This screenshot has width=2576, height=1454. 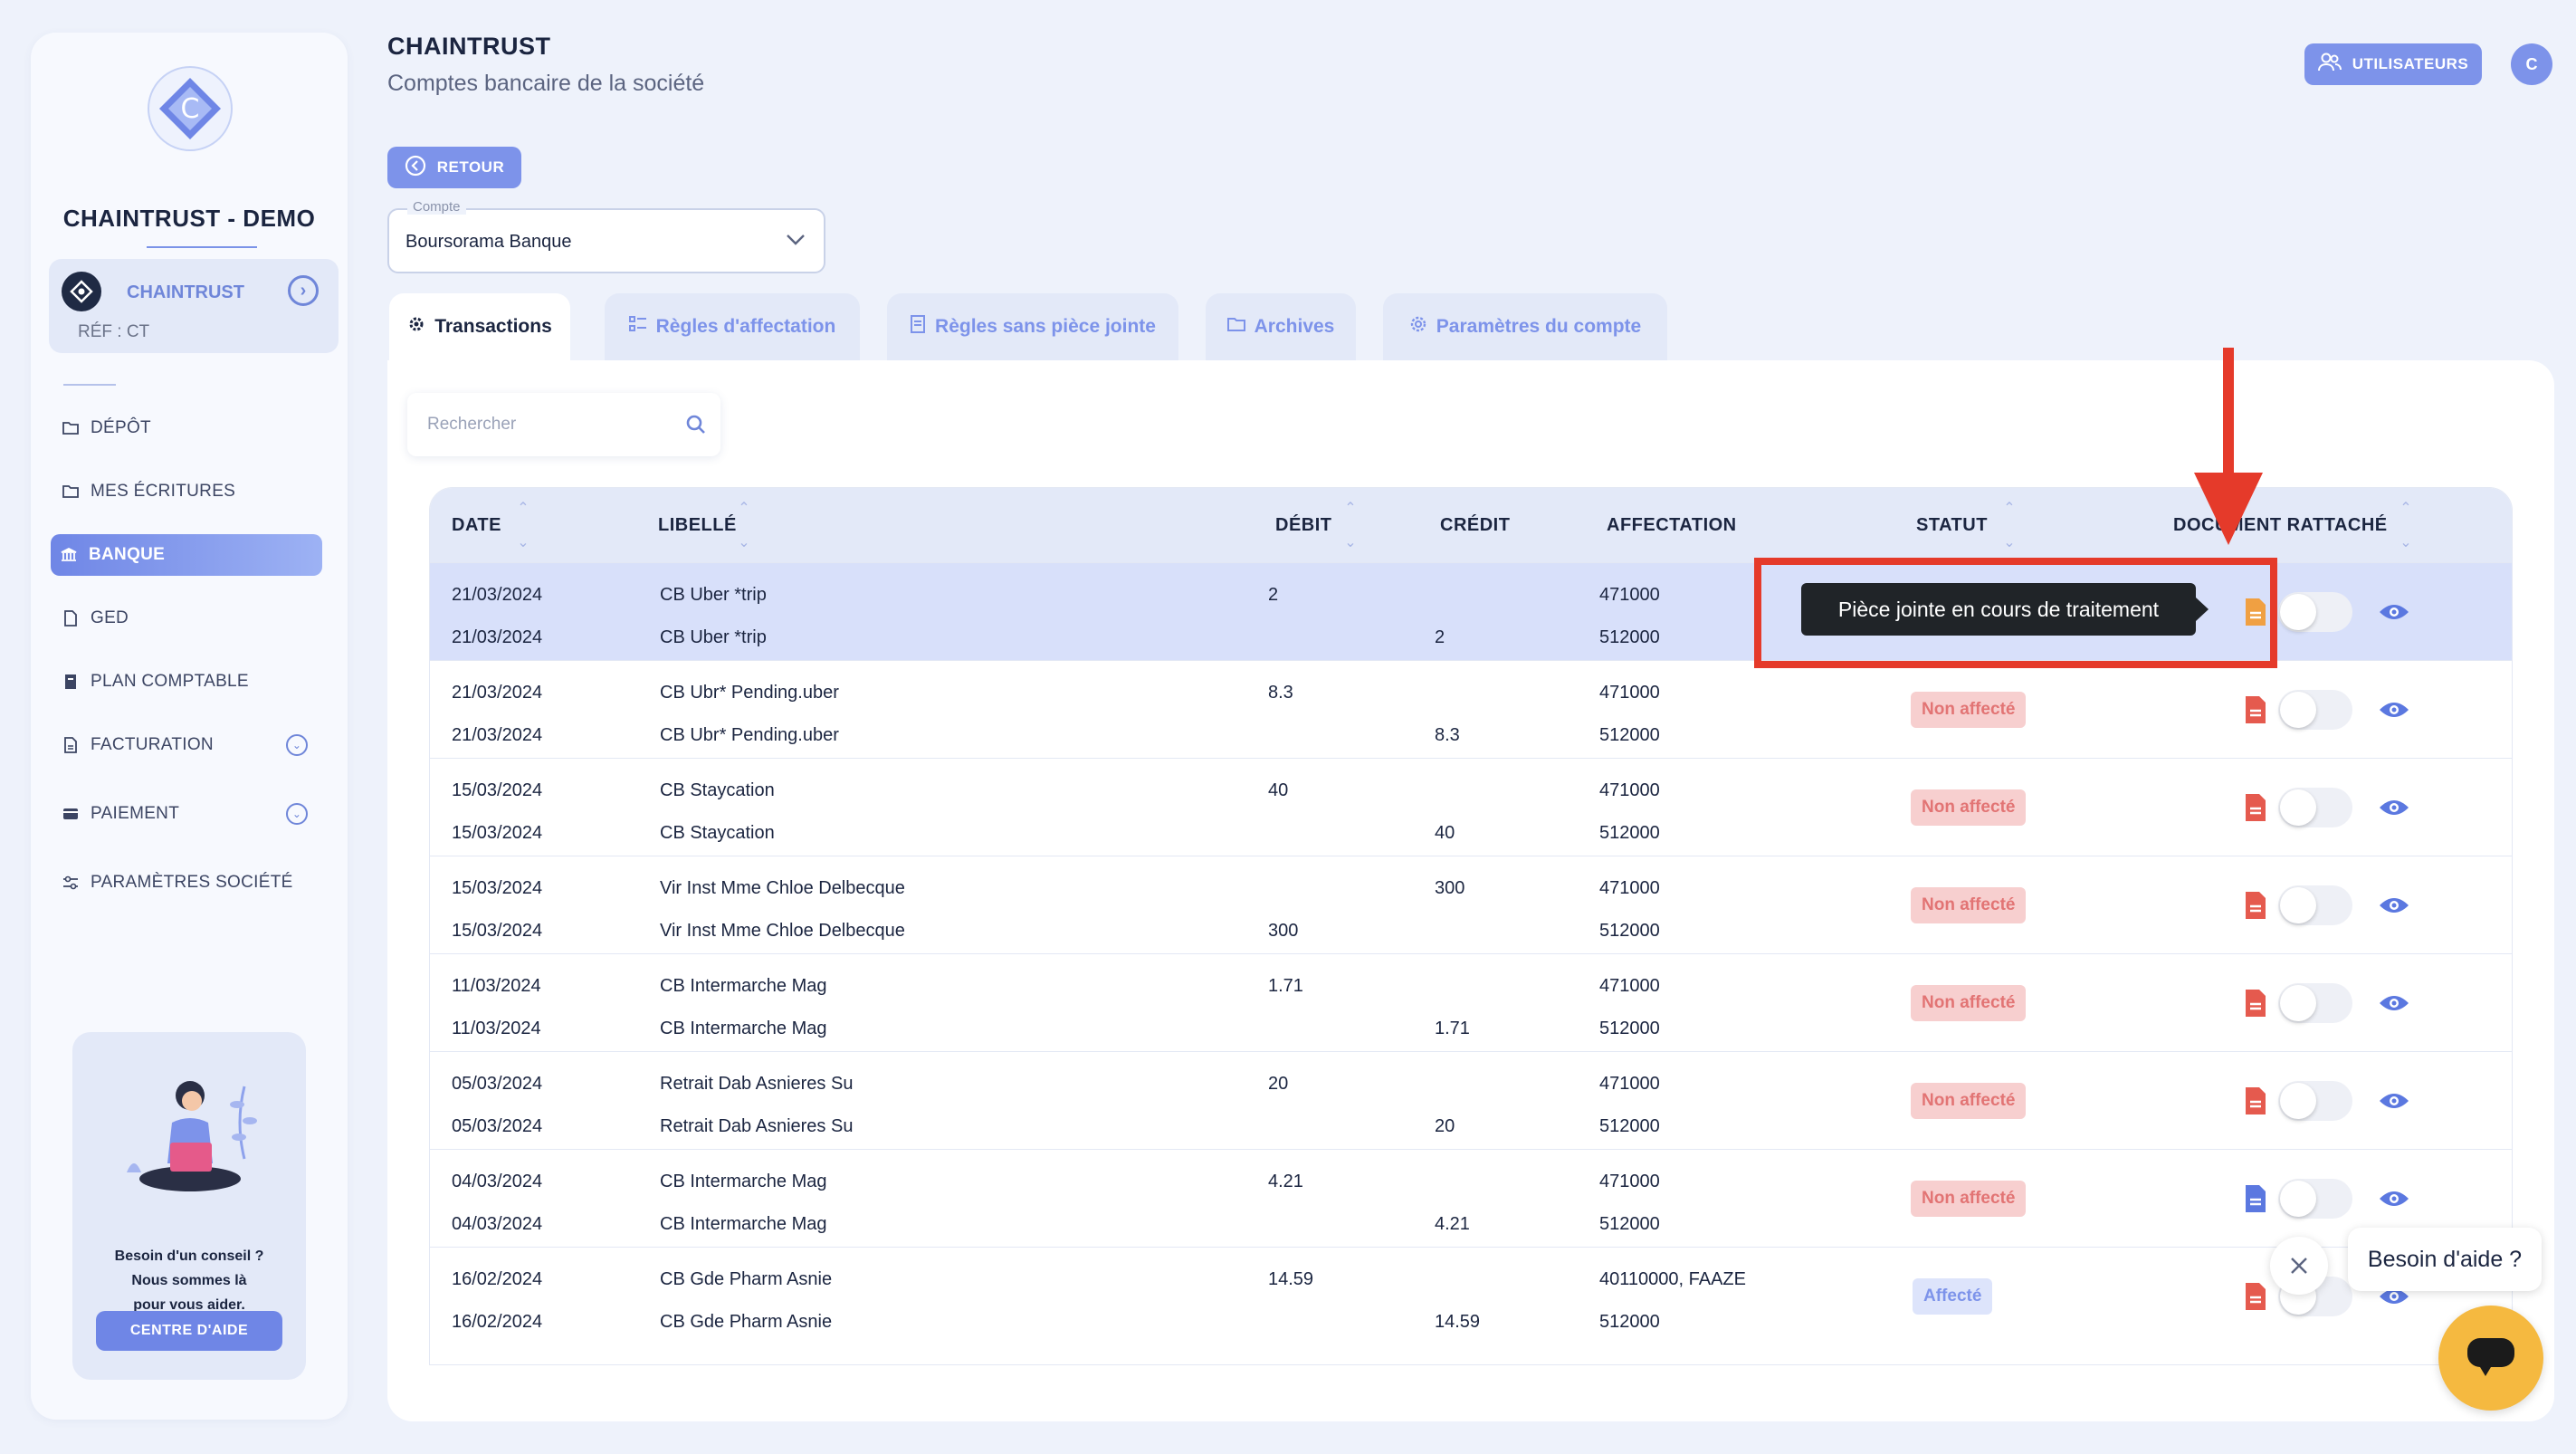 I want to click on company-name: CHAINTRUST - DEMO, so click(x=189, y=218).